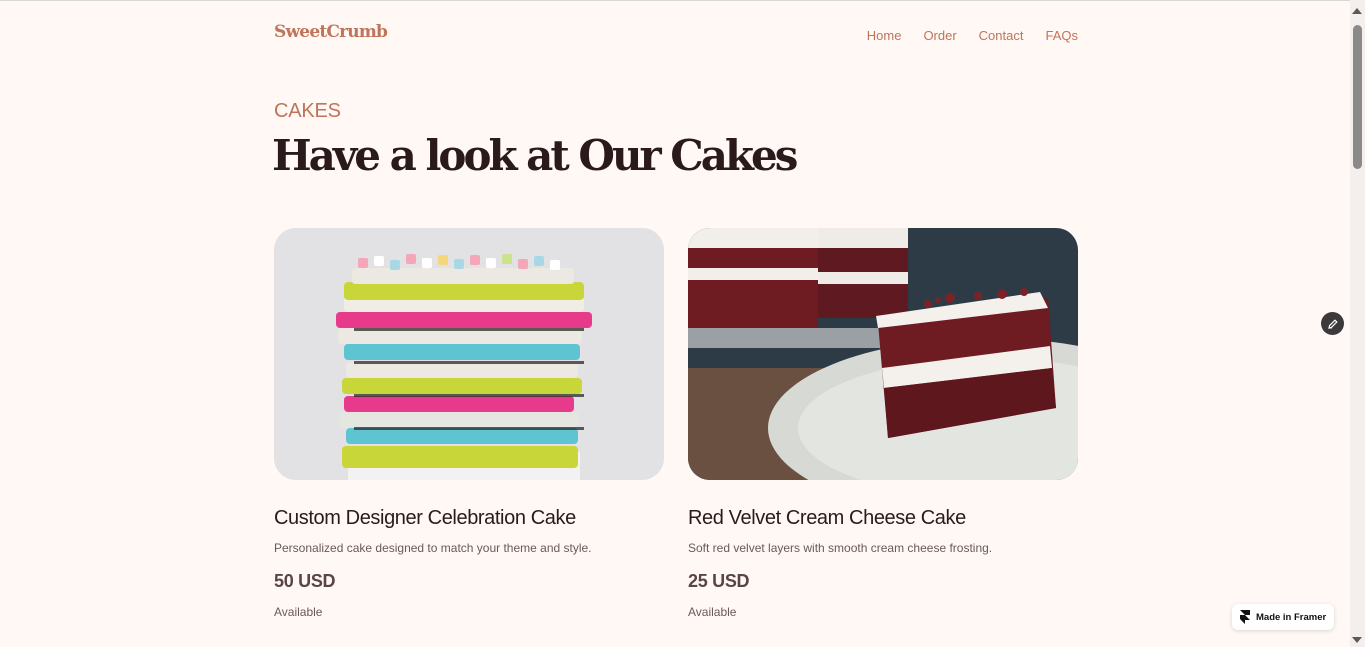  Describe the element at coordinates (1357, 640) in the screenshot. I see `scroll-down-arrow-icon` at that location.